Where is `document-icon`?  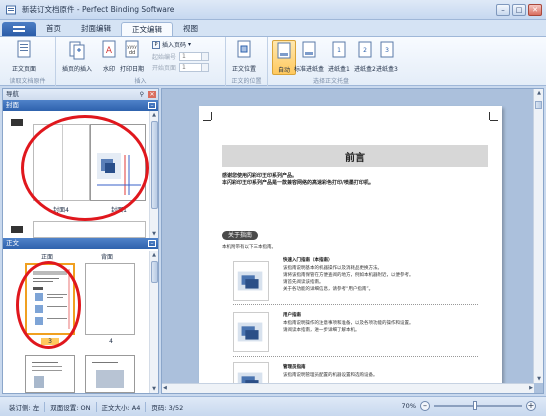 document-icon is located at coordinates (24, 49).